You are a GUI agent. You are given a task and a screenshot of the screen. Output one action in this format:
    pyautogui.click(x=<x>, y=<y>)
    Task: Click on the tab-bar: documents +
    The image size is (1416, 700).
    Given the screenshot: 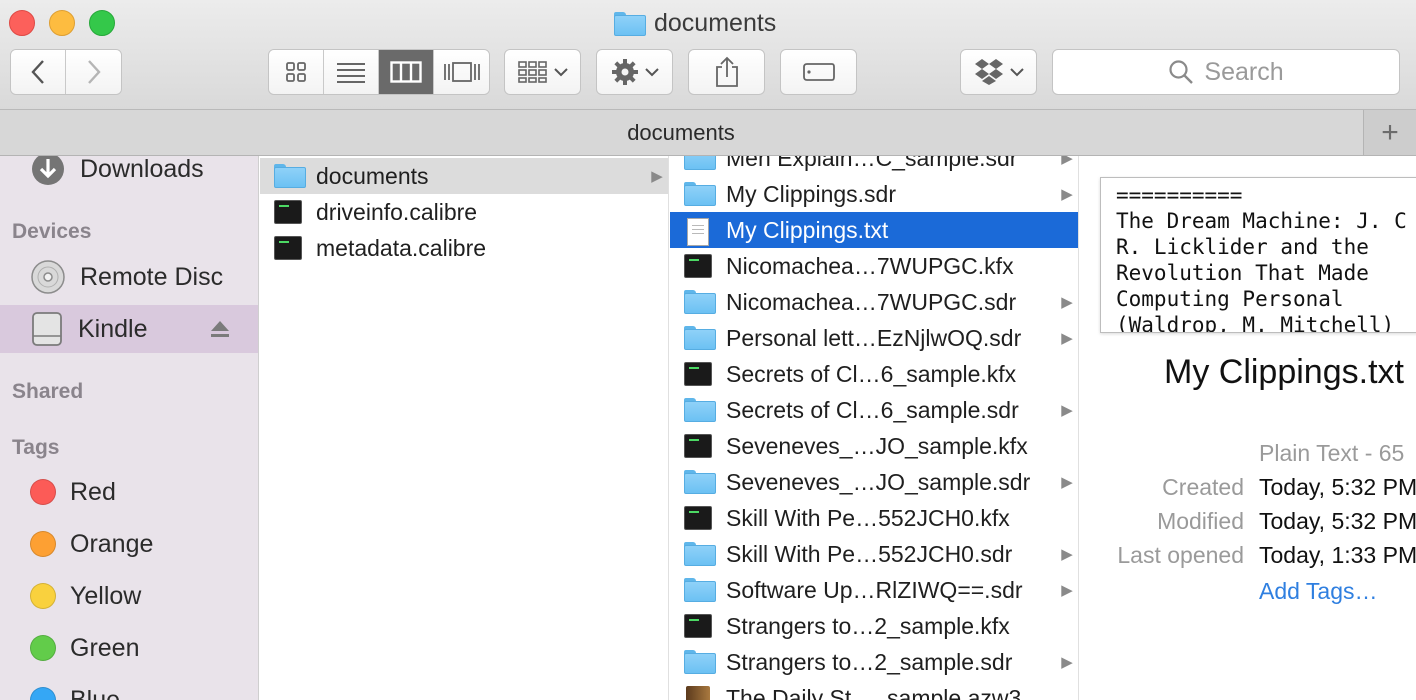 What is the action you would take?
    pyautogui.click(x=708, y=133)
    